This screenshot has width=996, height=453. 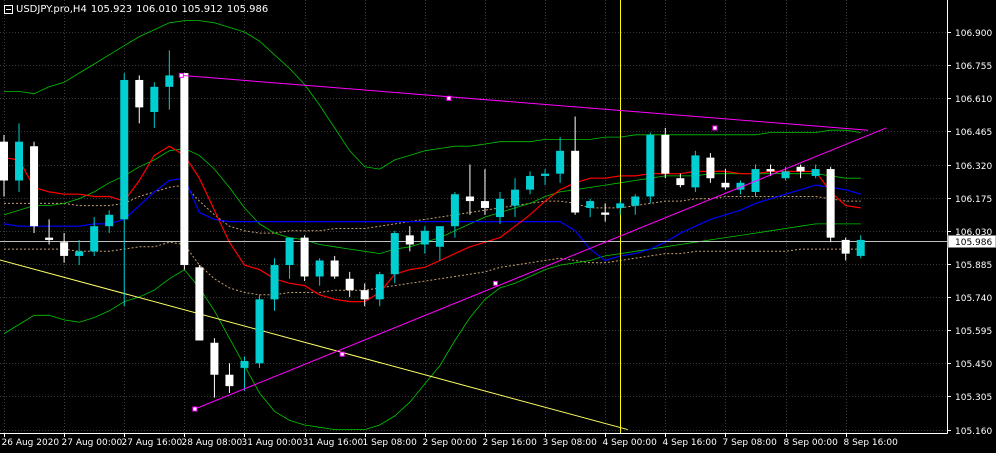 What do you see at coordinates (333, 443) in the screenshot?
I see `x-tick-label: 31 Aug 16:00` at bounding box center [333, 443].